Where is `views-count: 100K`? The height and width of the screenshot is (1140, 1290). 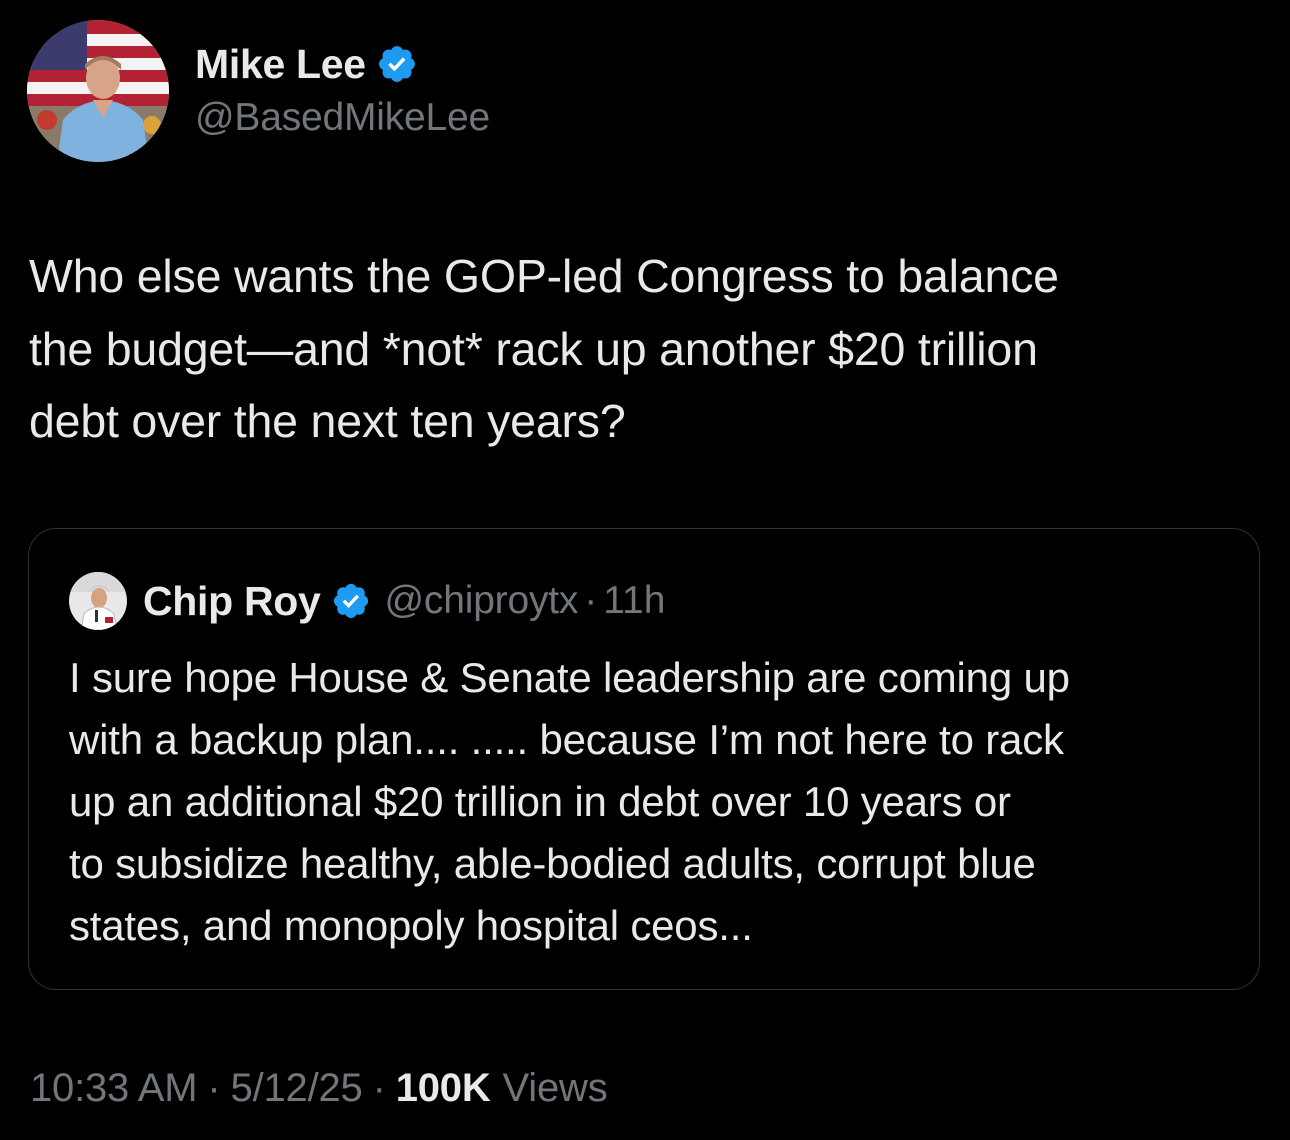
views-count: 100K is located at coordinates (443, 1088).